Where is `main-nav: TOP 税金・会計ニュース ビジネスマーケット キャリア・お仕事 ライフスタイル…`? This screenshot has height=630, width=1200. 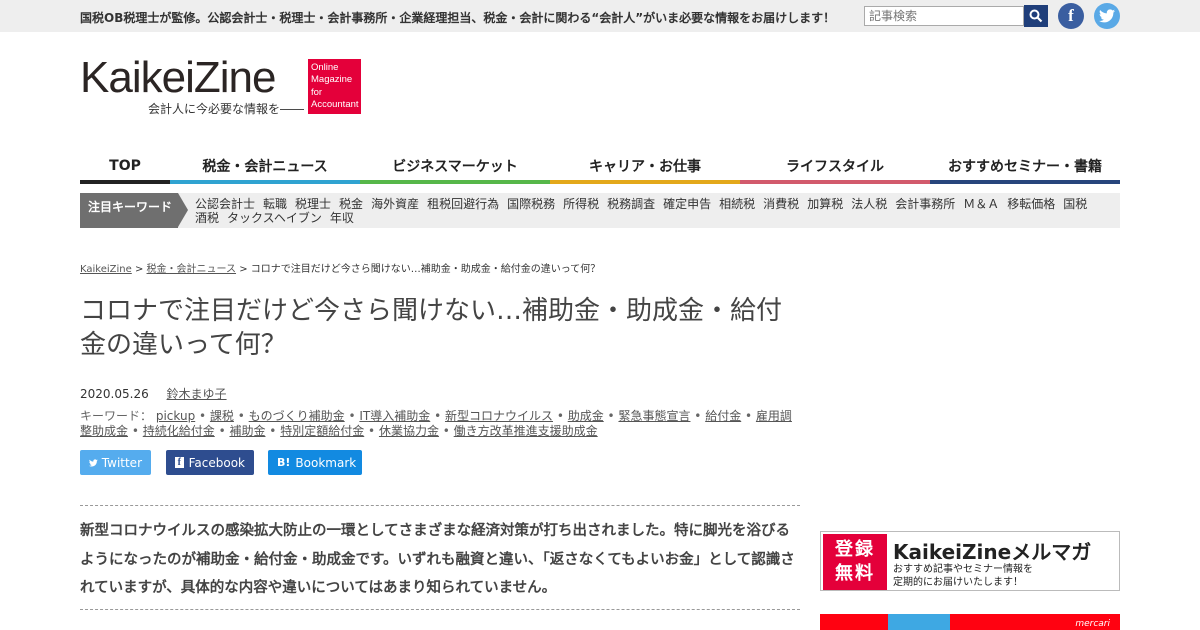
main-nav: TOP 税金・会計ニュース ビジネスマーケット キャリア・お仕事 ライフスタイル… is located at coordinates (600, 166).